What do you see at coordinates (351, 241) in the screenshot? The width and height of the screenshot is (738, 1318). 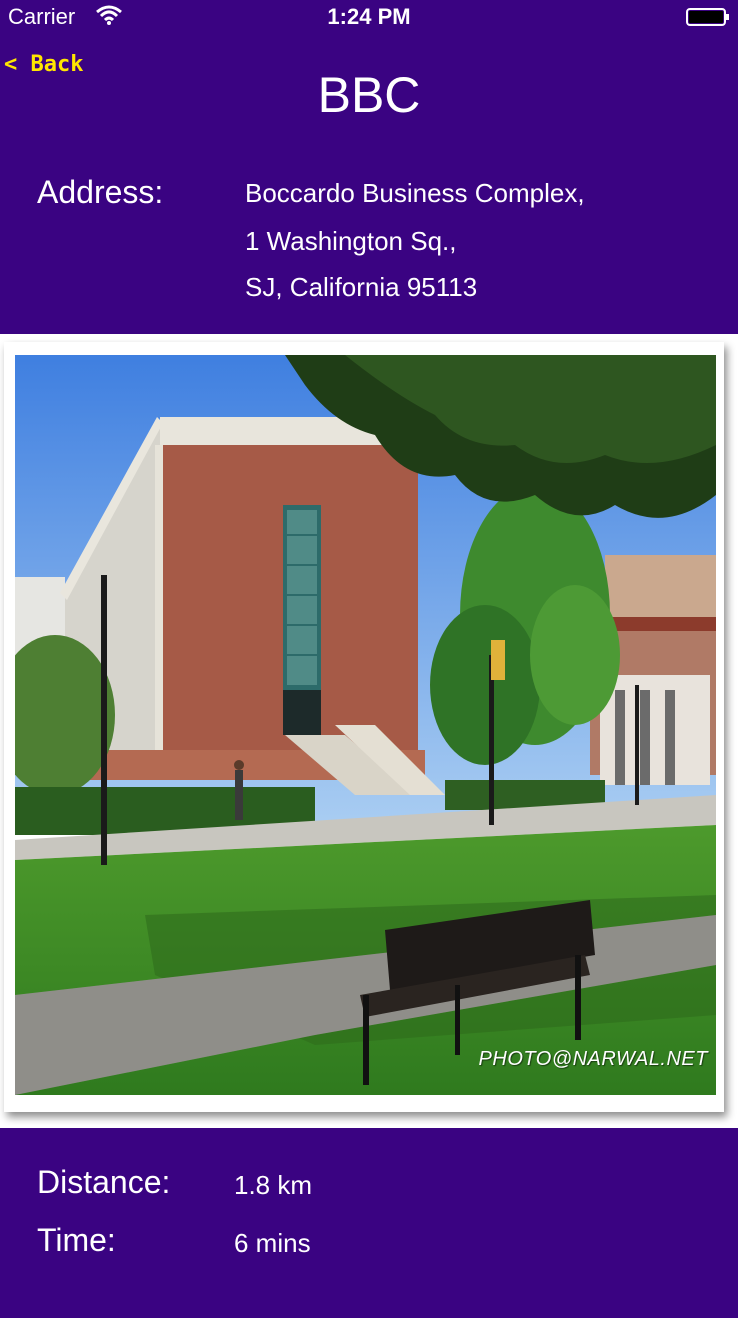 I see `address-line-2: 1 Washington Sq.,` at bounding box center [351, 241].